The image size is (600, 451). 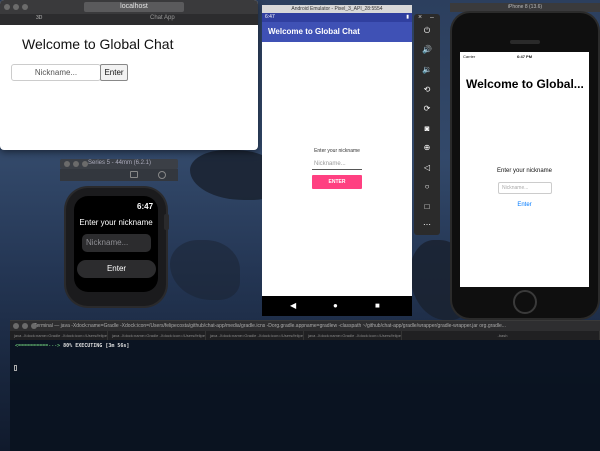 I want to click on iphone-status-bar: Carrier 6:47 PM, so click(x=524, y=57).